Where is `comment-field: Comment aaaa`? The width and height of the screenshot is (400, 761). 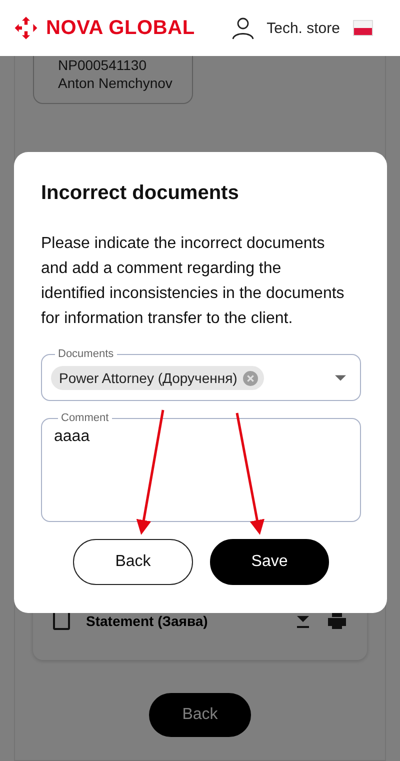
comment-field: Comment aaaa is located at coordinates (201, 467).